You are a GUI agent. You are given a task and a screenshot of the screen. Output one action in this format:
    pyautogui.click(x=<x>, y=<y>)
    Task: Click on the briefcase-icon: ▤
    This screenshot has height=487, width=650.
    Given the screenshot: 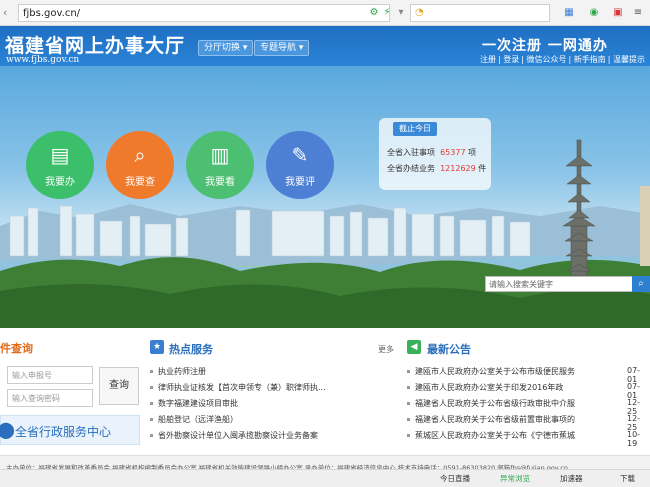 What is the action you would take?
    pyautogui.click(x=60, y=155)
    